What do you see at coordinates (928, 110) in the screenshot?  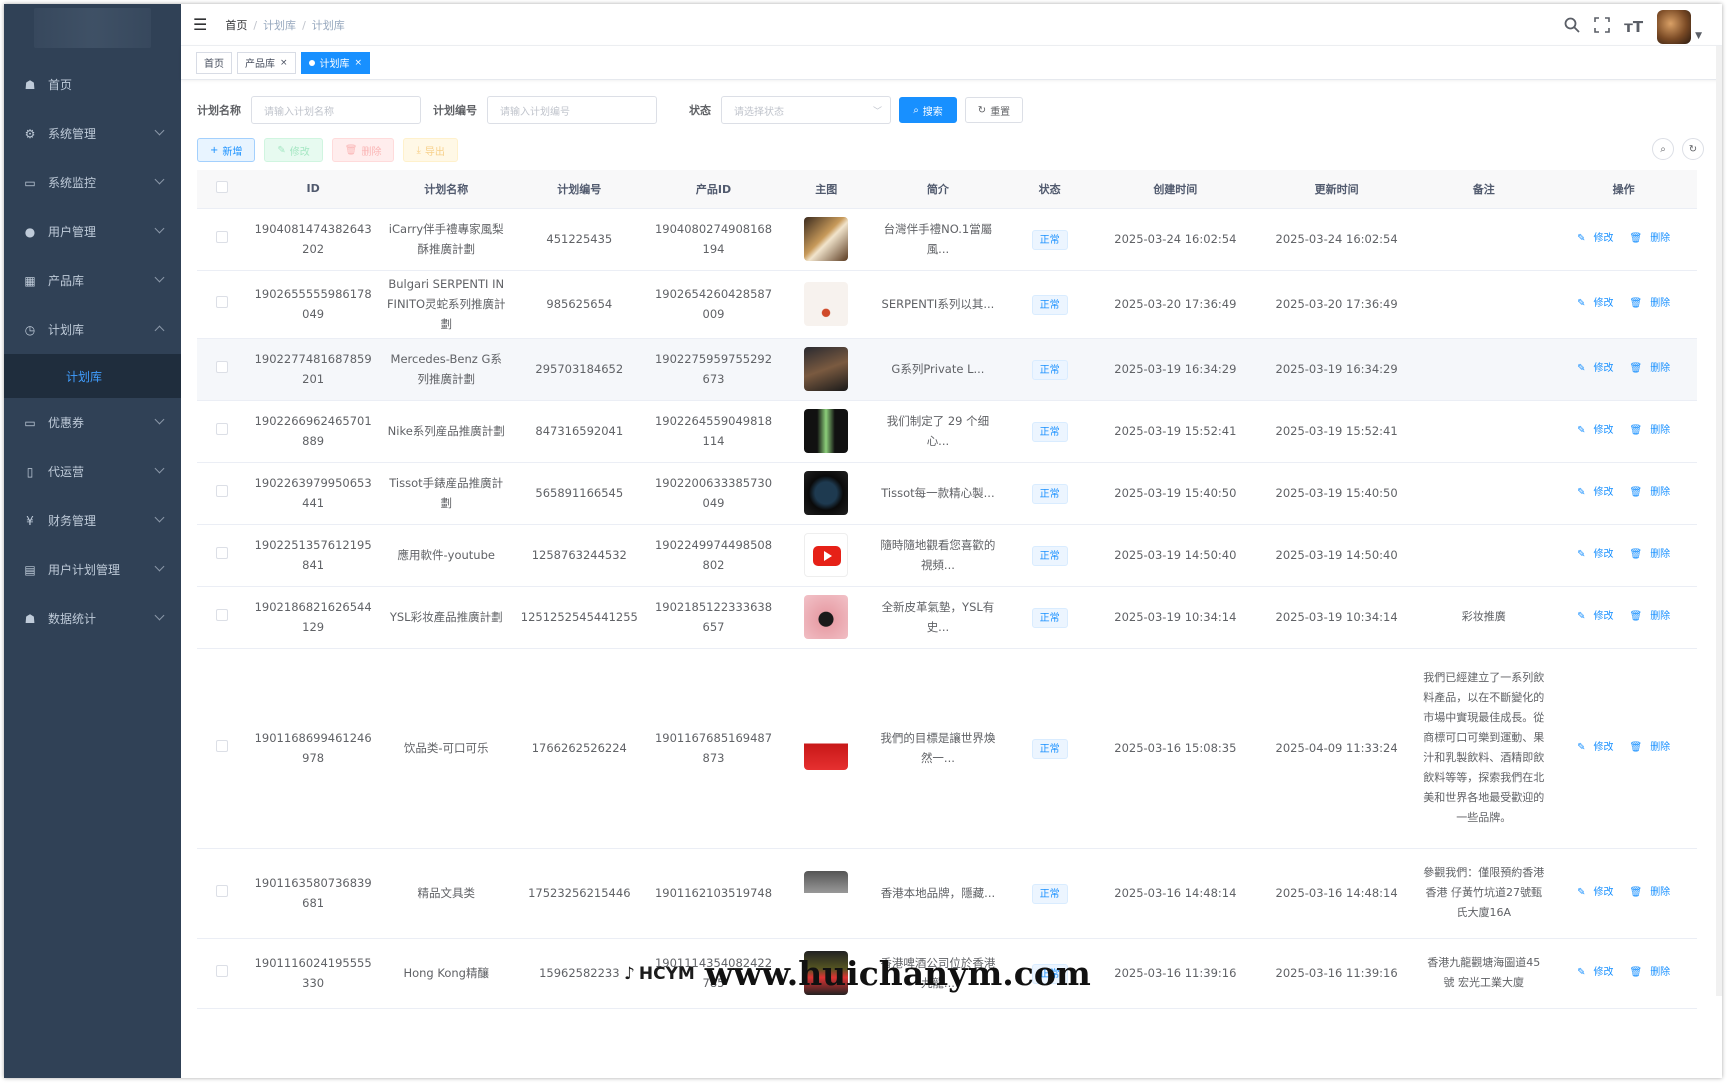 I see `search-button: ⌕ 搜索` at bounding box center [928, 110].